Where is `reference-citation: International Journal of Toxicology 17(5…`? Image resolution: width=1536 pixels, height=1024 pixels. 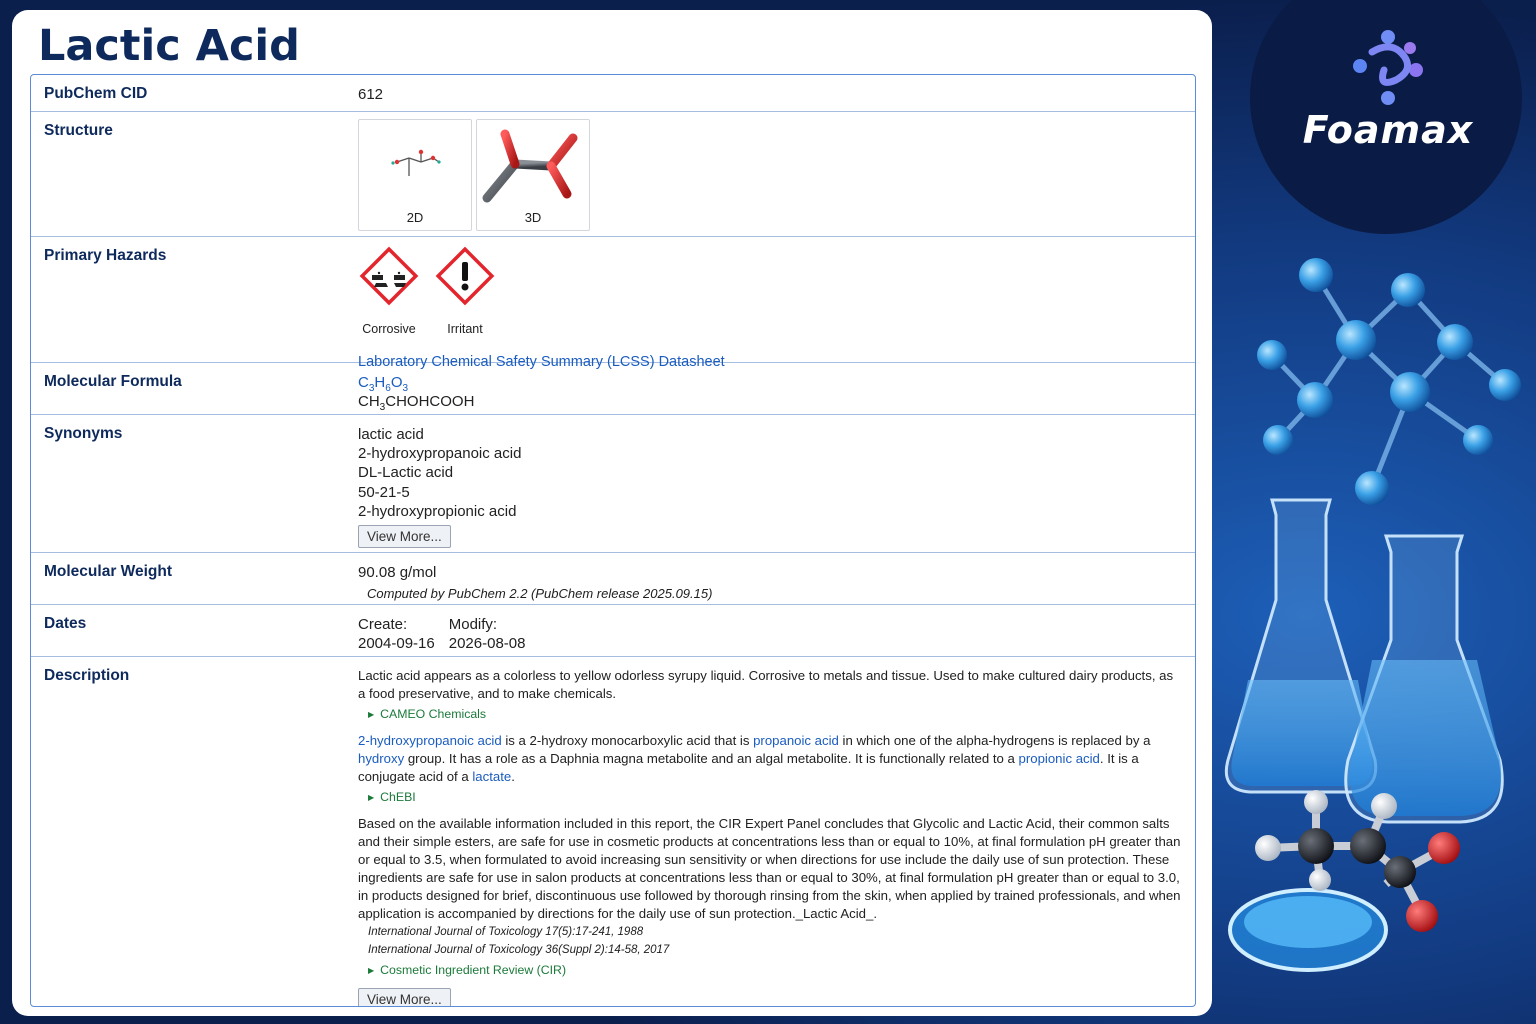
reference-citation: International Journal of Toxicology 17(5… is located at coordinates (506, 932).